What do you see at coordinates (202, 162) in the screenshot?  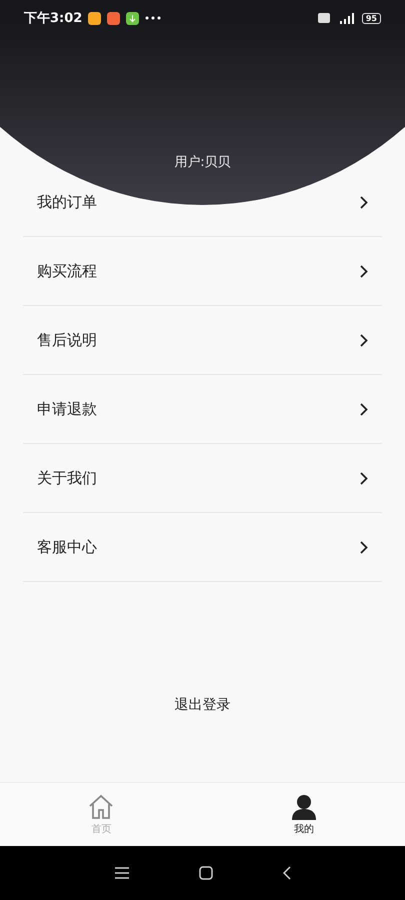 I see `username: 用户:贝贝` at bounding box center [202, 162].